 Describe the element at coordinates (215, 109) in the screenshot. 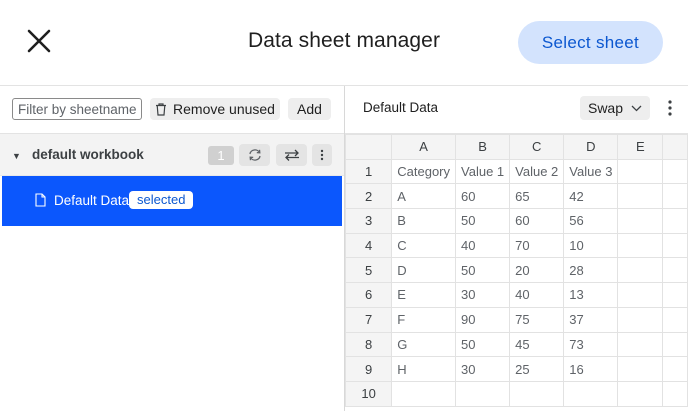

I see `remove-unused-button: Remove unused` at that location.